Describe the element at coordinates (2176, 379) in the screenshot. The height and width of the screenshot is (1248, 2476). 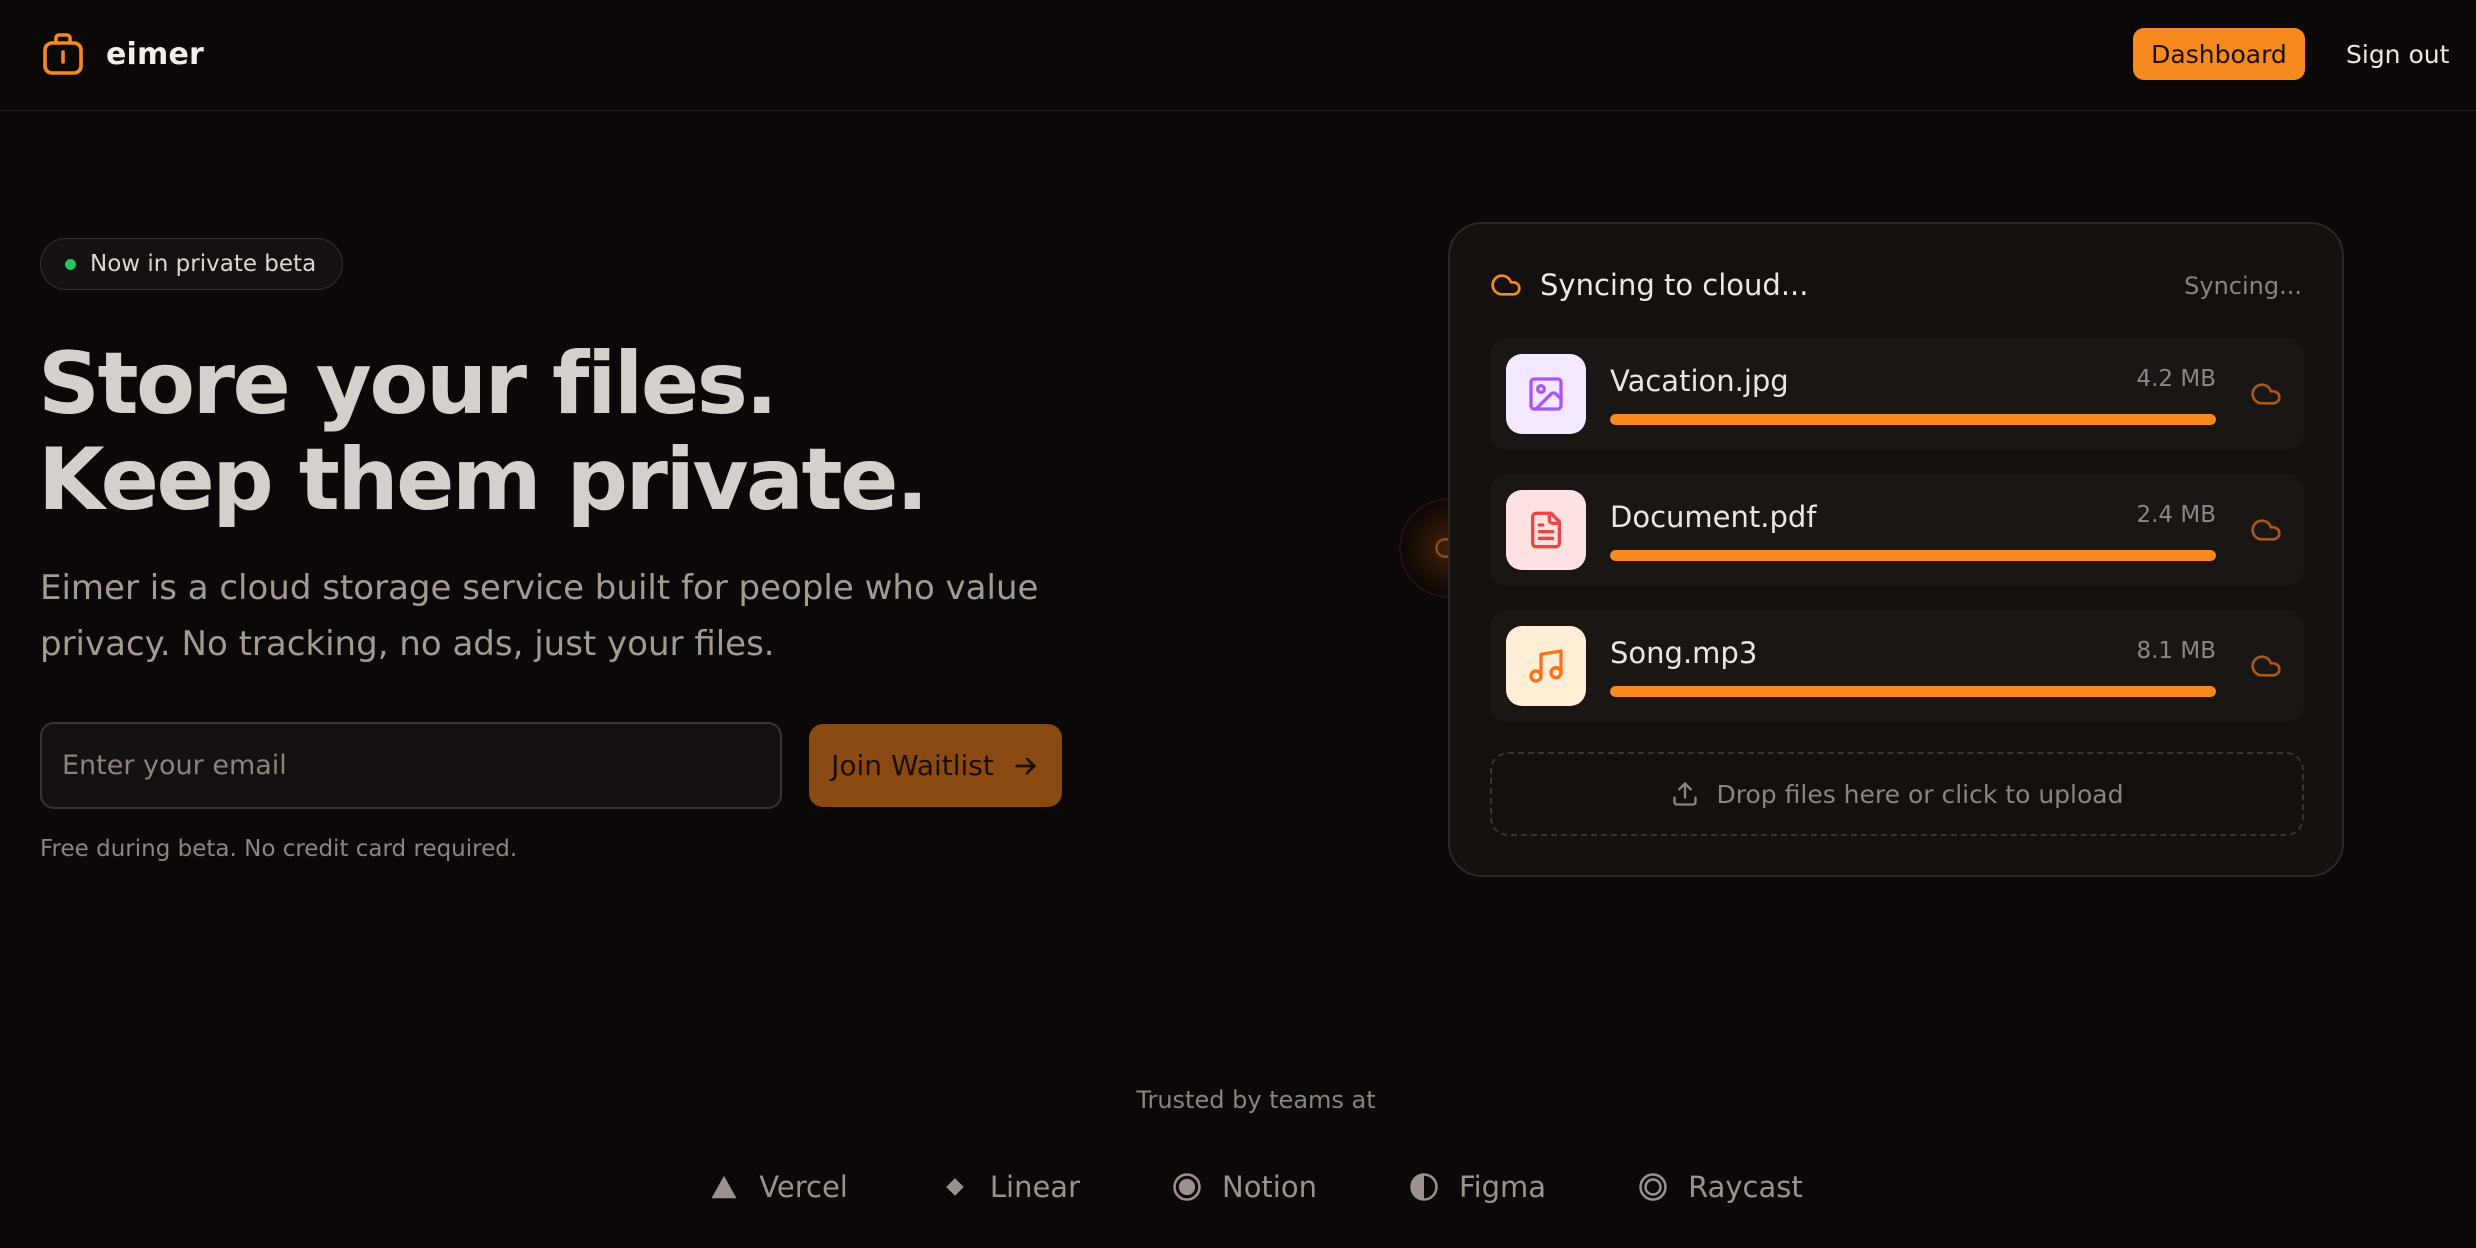
I see `file-size: 4.2 MB` at that location.